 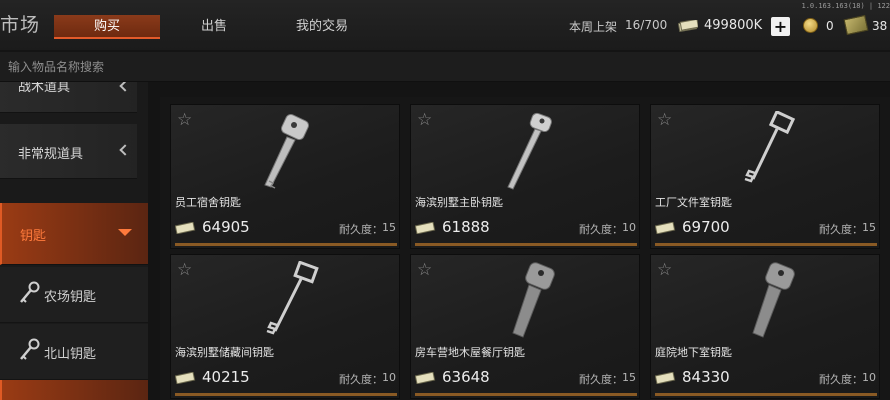 I want to click on category-sidebar: 战术道具 非常规道具 钥匙 农场钥匙 北山钥匙, so click(x=74, y=241).